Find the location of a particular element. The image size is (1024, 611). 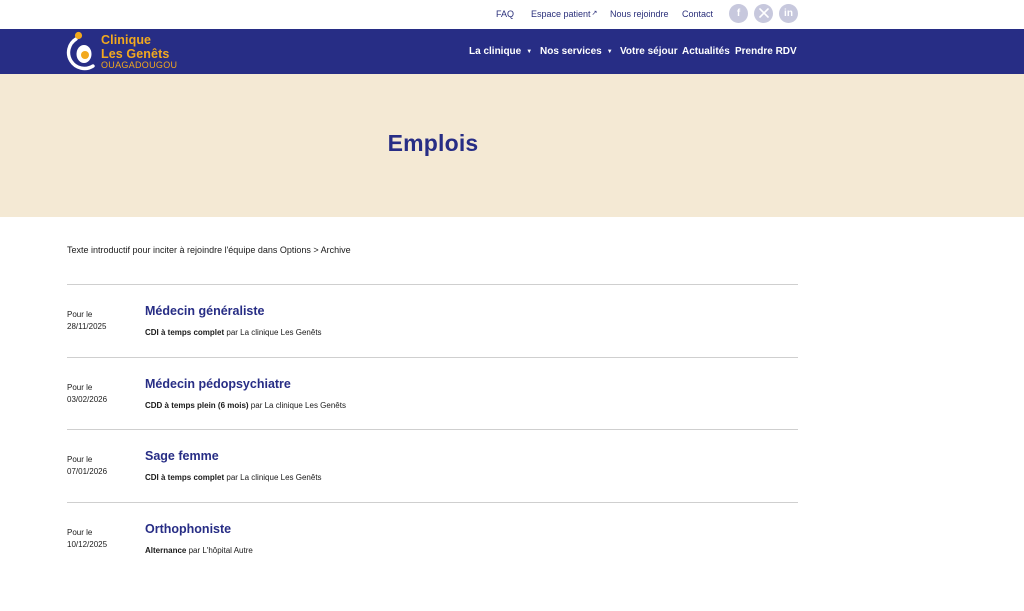

employer: par L'hôpital Autre is located at coordinates (219, 550).